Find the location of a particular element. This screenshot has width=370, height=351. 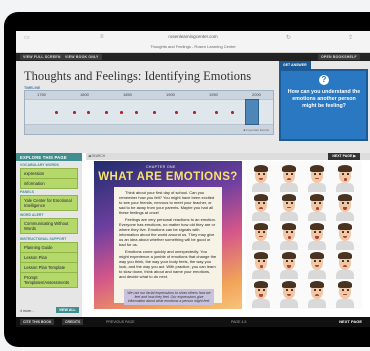

view-all-button: VIEW ALL is located at coordinates (67, 310).